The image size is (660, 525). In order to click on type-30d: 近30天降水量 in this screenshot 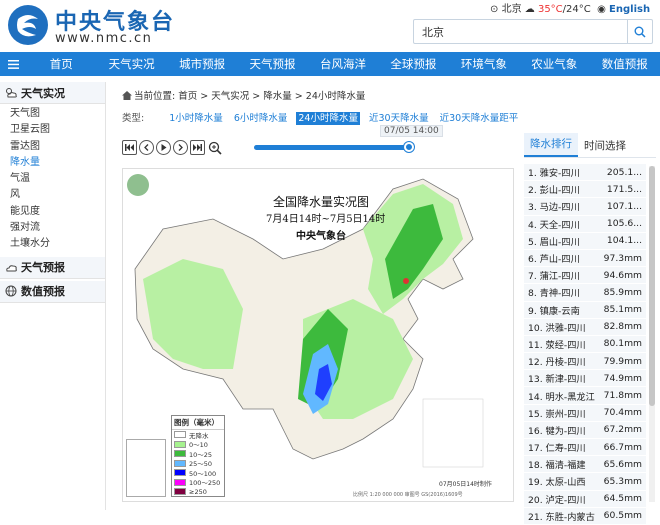, I will do `click(399, 118)`.